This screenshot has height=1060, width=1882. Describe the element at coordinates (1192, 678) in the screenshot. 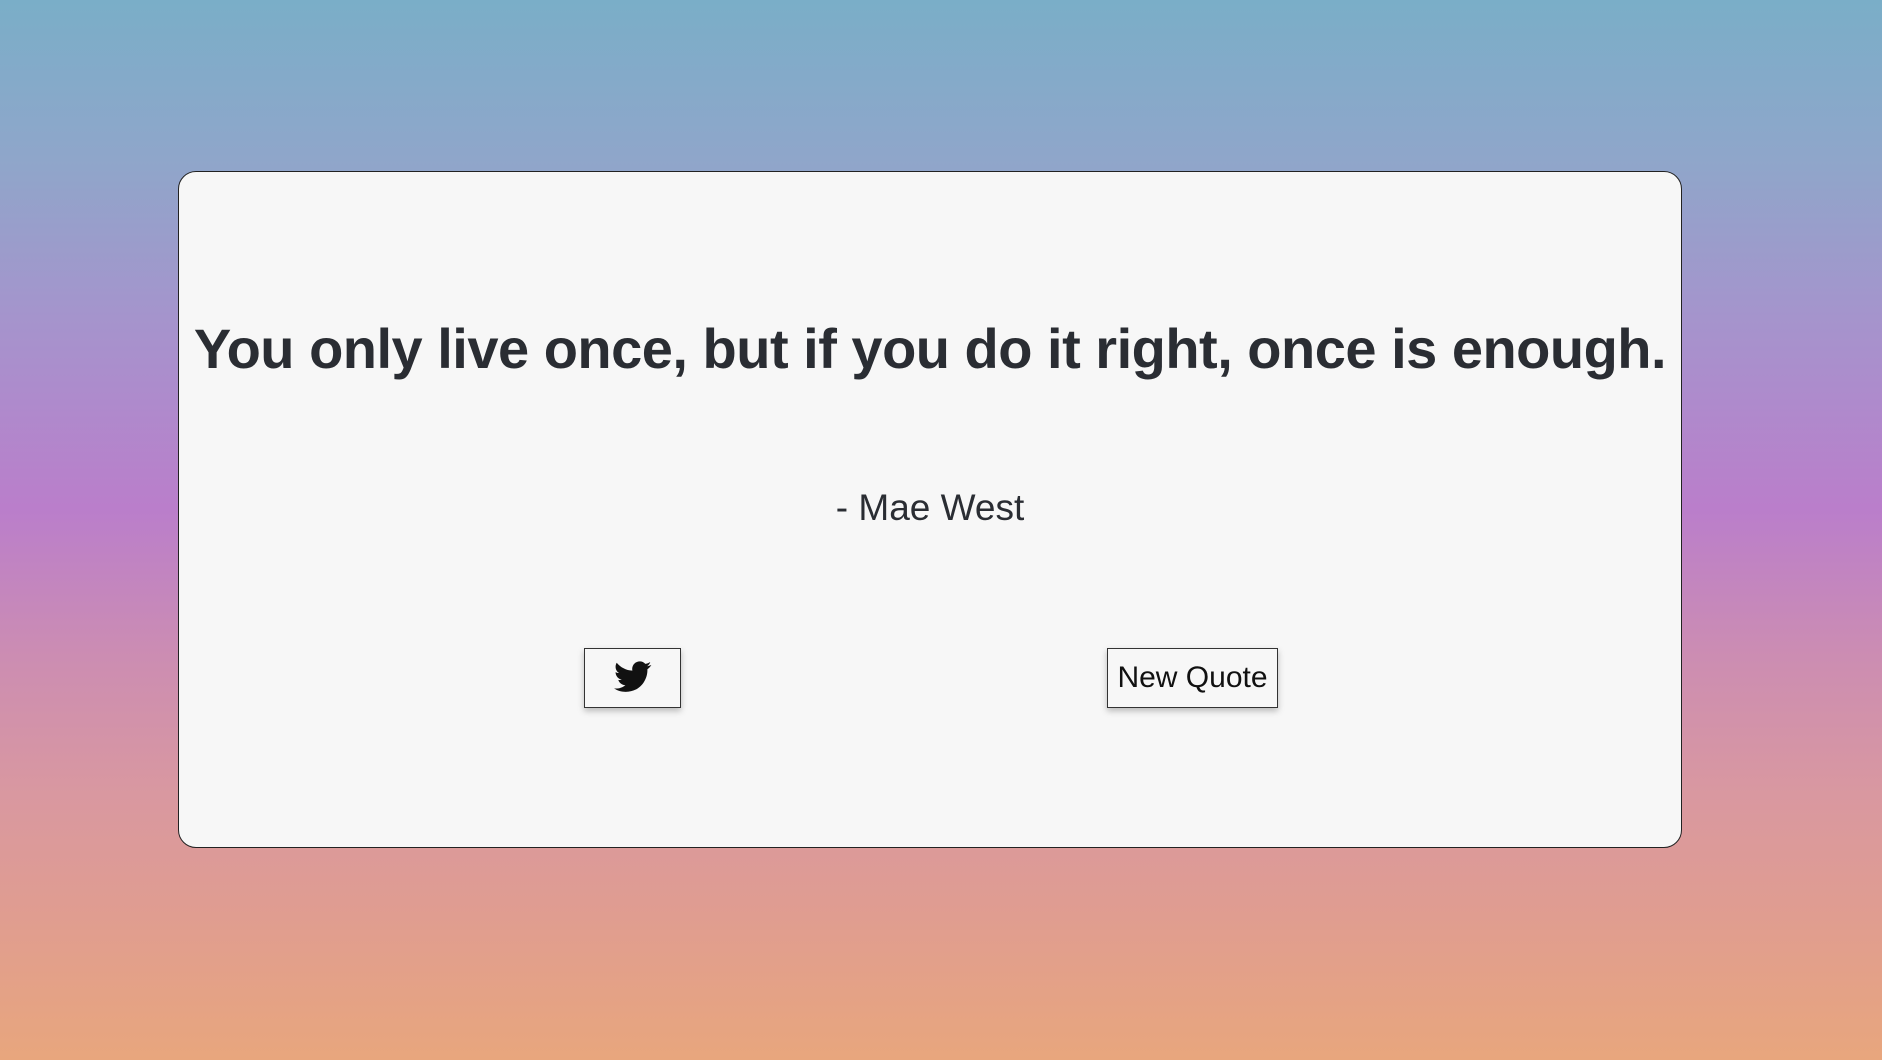

I see `new-quote-button: New Quote` at that location.